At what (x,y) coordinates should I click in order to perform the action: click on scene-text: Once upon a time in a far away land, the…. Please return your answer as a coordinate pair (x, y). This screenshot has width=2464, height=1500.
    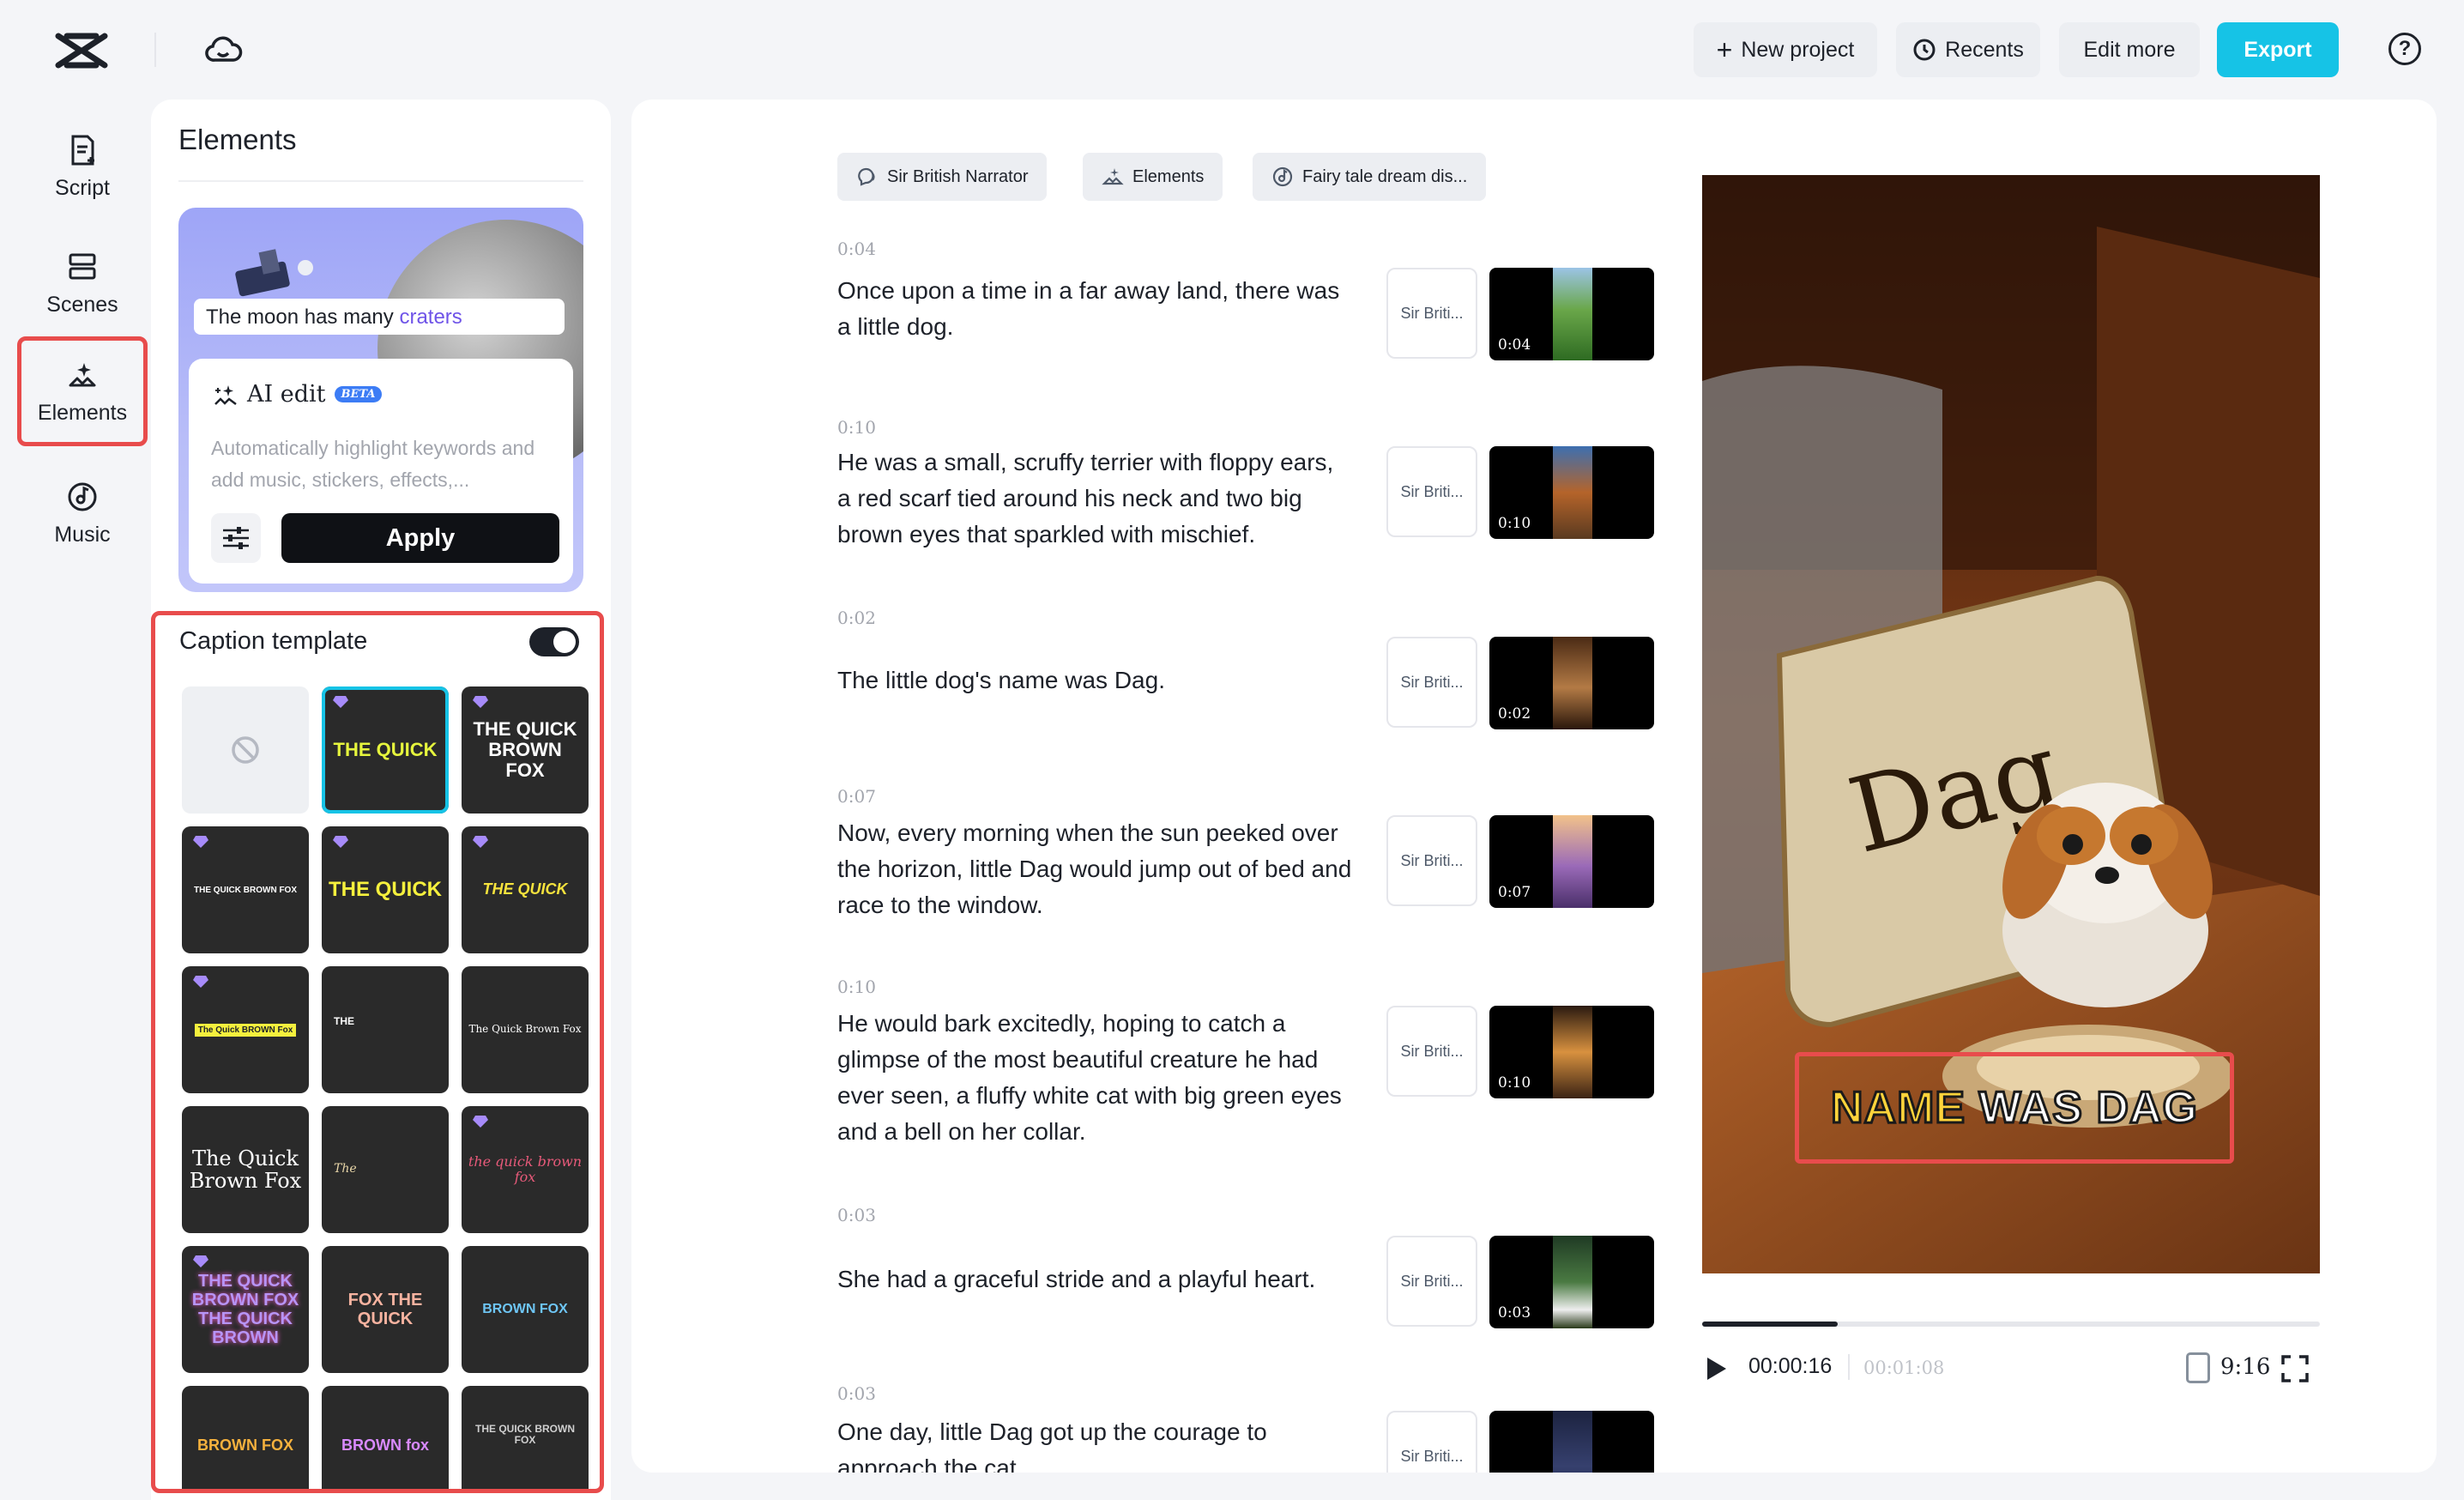
    Looking at the image, I should click on (1094, 309).